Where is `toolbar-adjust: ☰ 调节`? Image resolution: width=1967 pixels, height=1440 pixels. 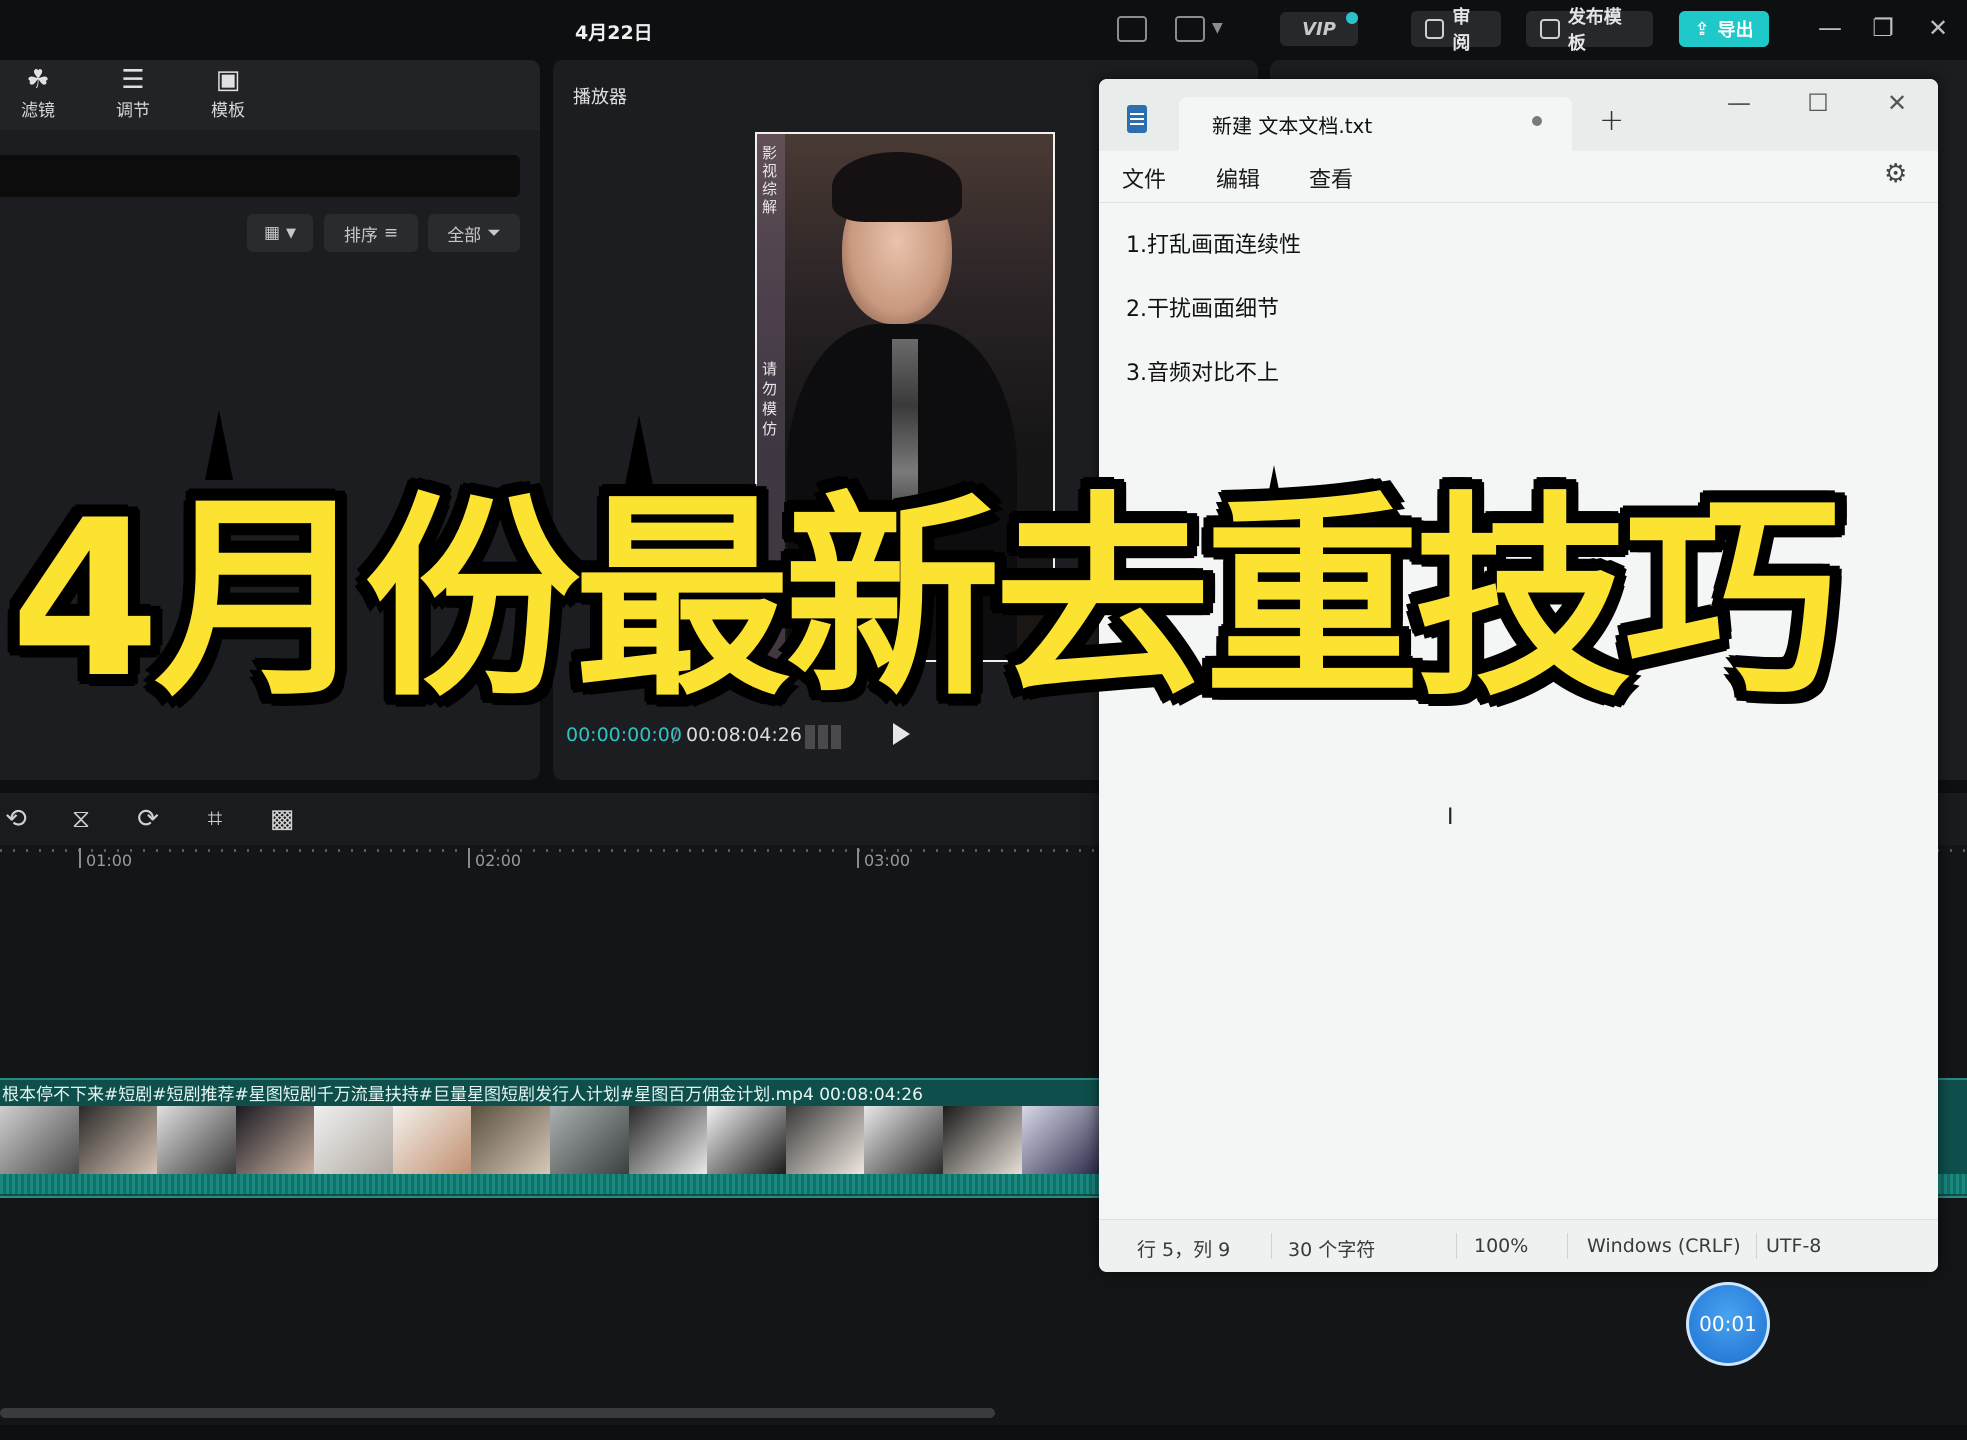 toolbar-adjust: ☰ 调节 is located at coordinates (133, 92).